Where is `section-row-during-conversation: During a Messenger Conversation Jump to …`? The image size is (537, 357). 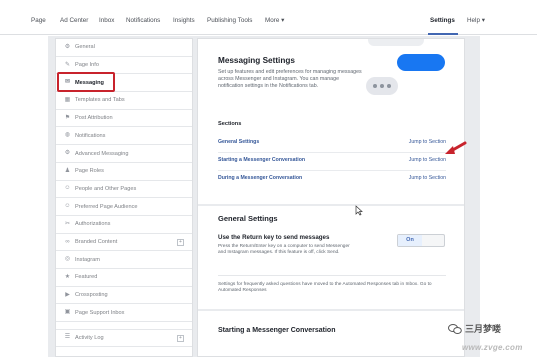
section-row-during-conversation: During a Messenger Conversation Jump to … is located at coordinates (332, 180).